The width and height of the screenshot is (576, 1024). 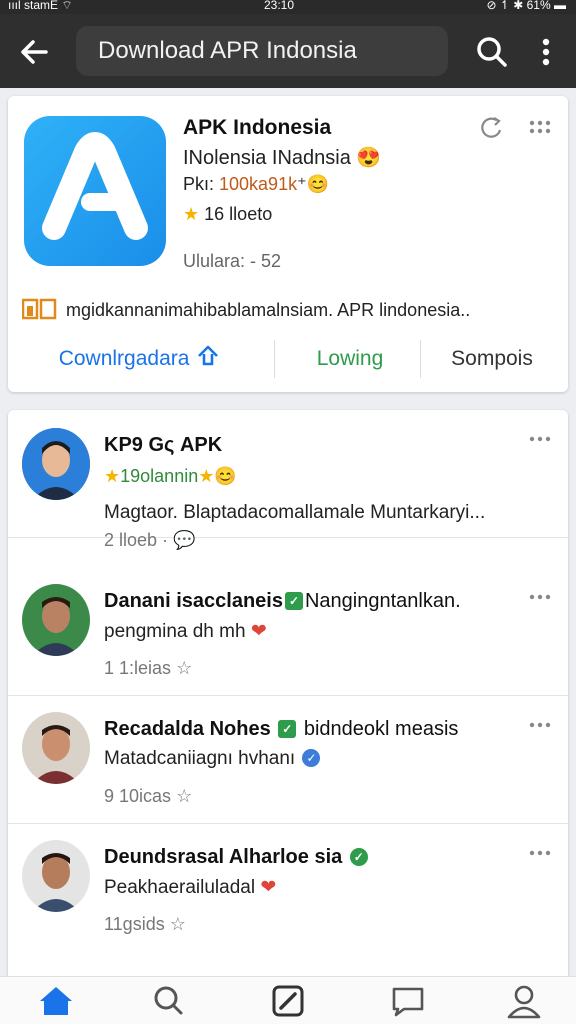 I want to click on post-text: Peakhaerailuladal ❤, so click(x=190, y=887).